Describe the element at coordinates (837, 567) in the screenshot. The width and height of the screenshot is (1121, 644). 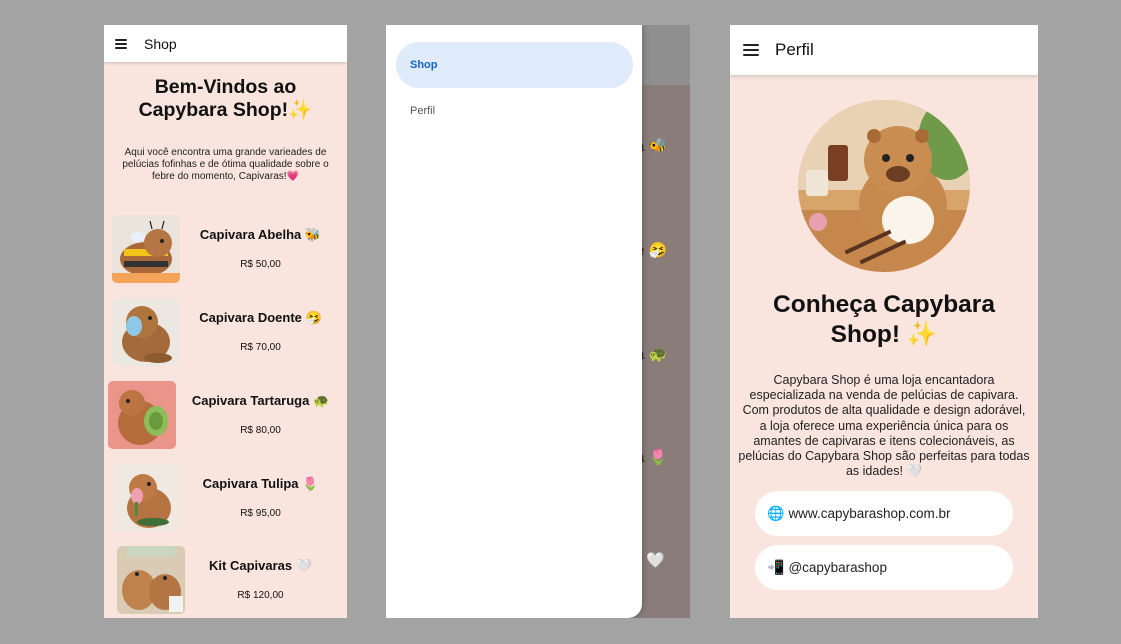
I see `social-text: @capybarashop` at that location.